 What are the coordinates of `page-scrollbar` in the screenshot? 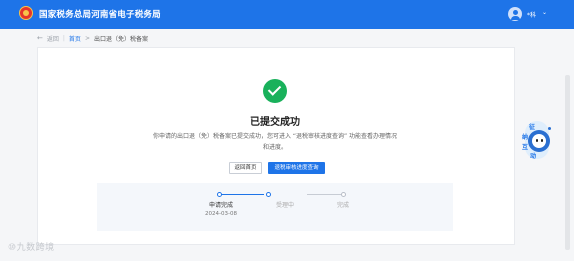 It's located at (567, 162).